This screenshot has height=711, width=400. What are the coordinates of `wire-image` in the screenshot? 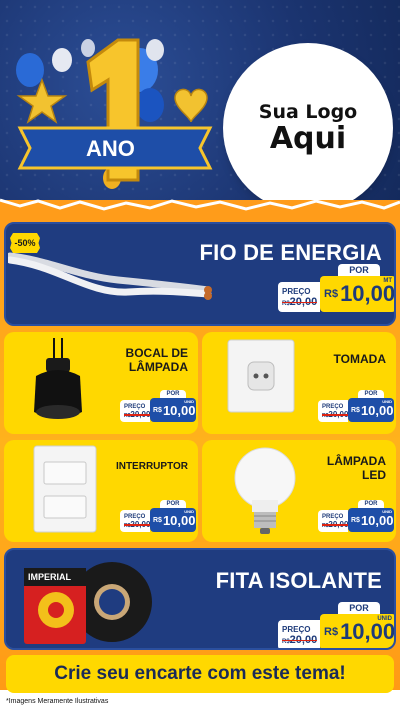 It's located at (110, 276).